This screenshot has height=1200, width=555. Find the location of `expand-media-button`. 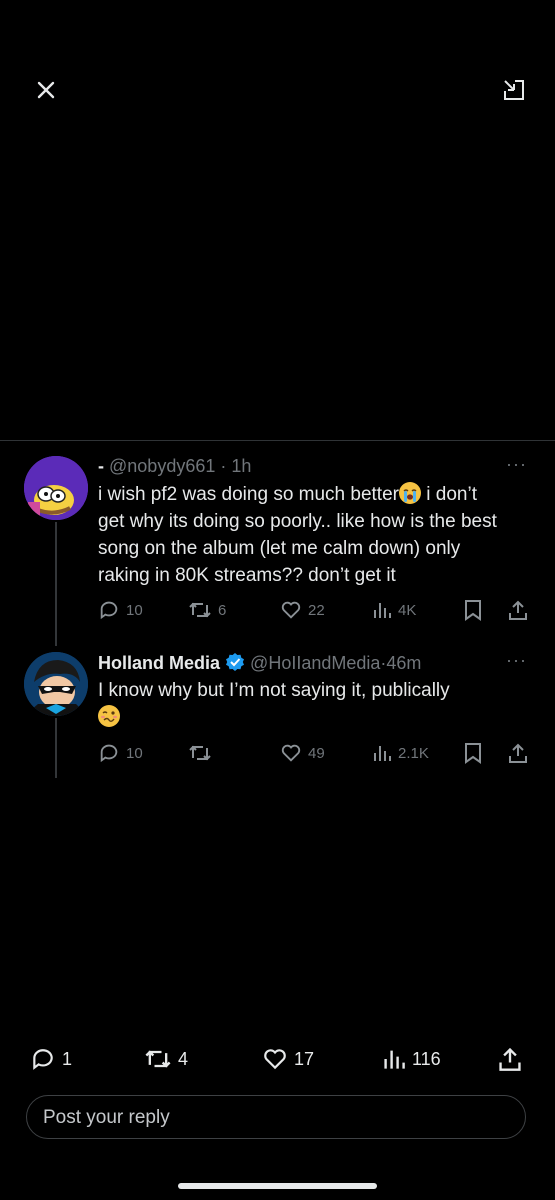

expand-media-button is located at coordinates (514, 90).